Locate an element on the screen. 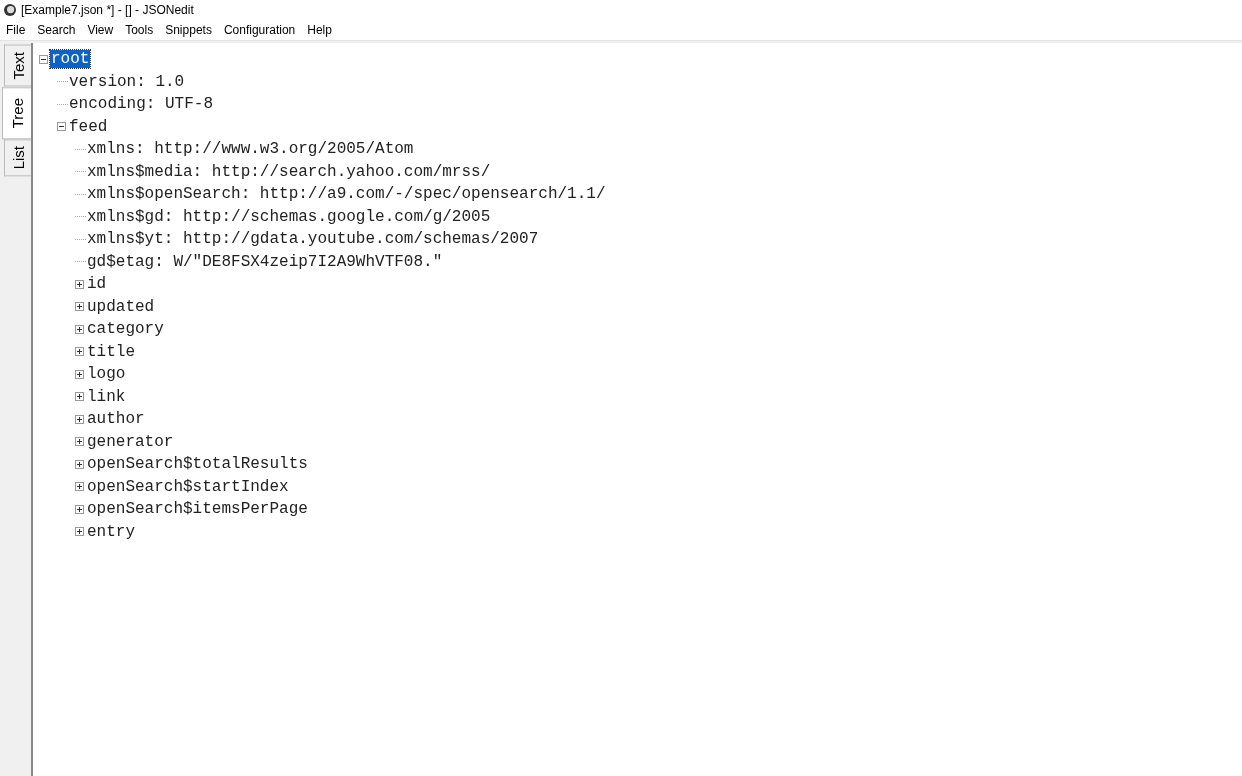 The image size is (1242, 776). view-tab: Text is located at coordinates (17, 66).